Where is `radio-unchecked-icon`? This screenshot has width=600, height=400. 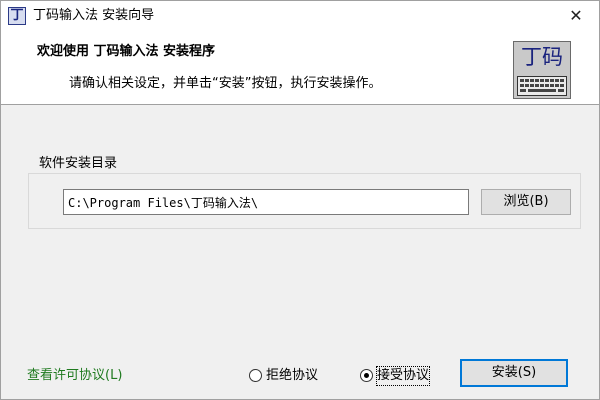 radio-unchecked-icon is located at coordinates (255, 375).